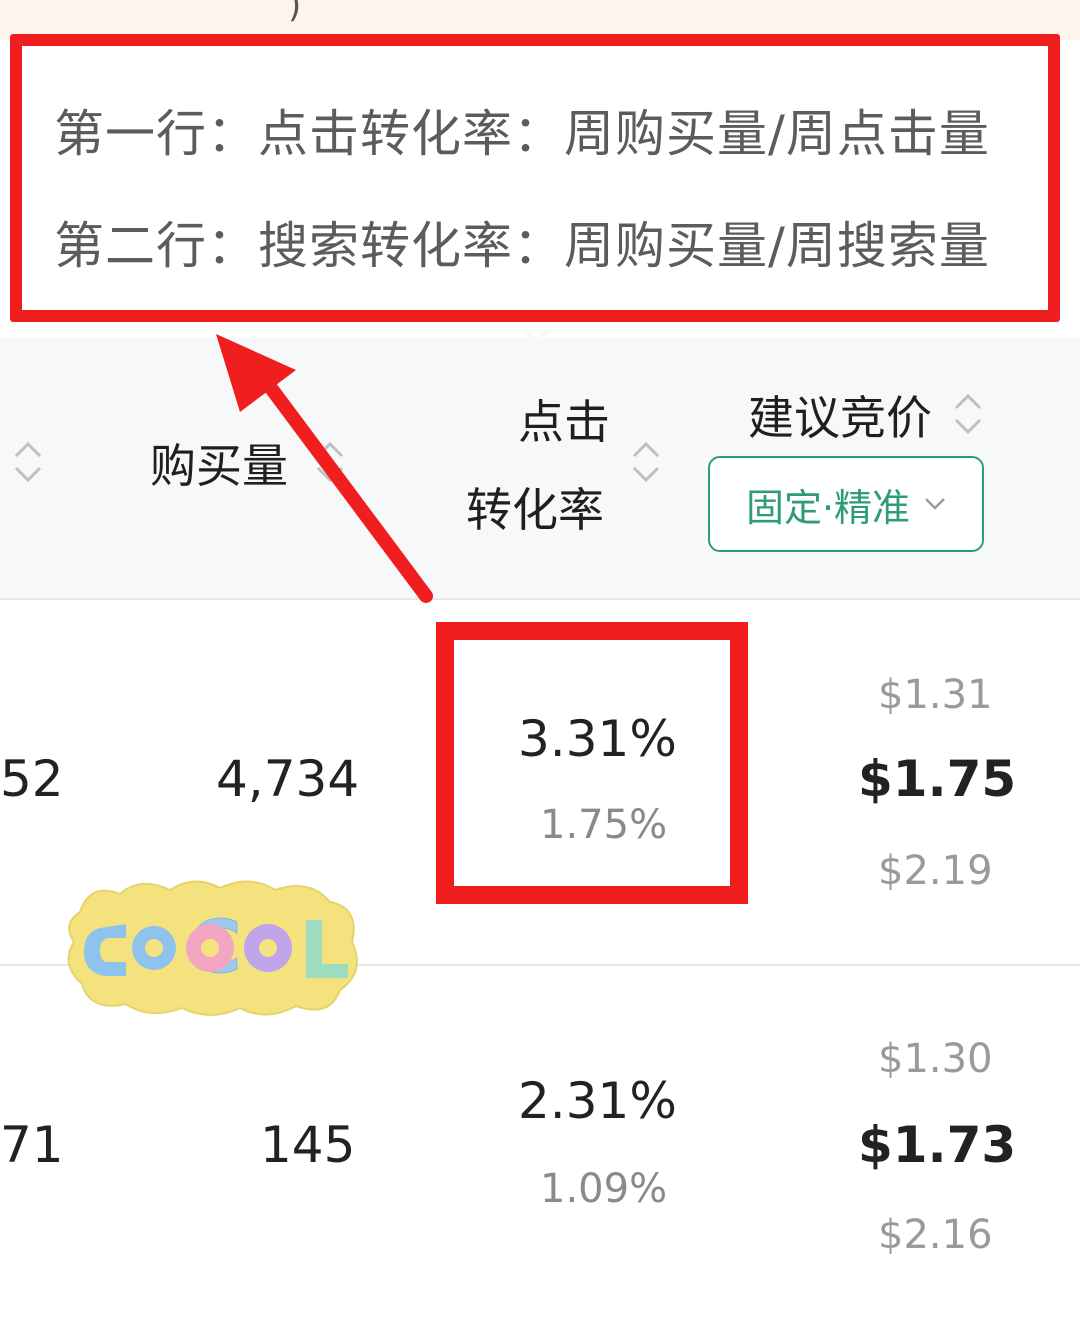  I want to click on header-divider, so click(540, 599).